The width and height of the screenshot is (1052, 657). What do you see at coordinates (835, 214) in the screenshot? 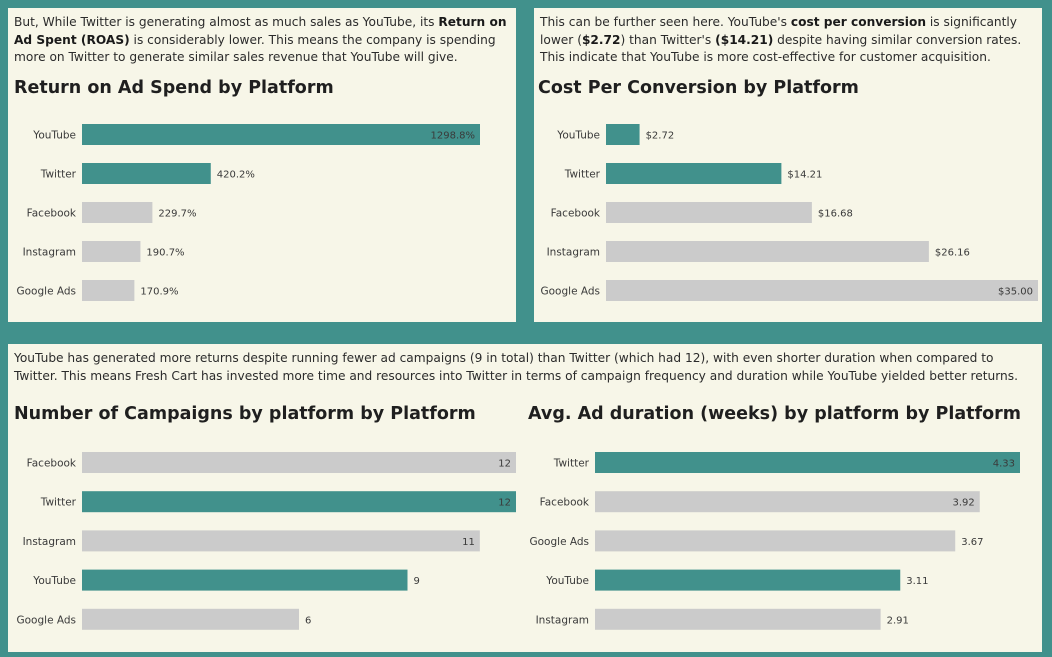
I see `data-label: $16.68` at bounding box center [835, 214].